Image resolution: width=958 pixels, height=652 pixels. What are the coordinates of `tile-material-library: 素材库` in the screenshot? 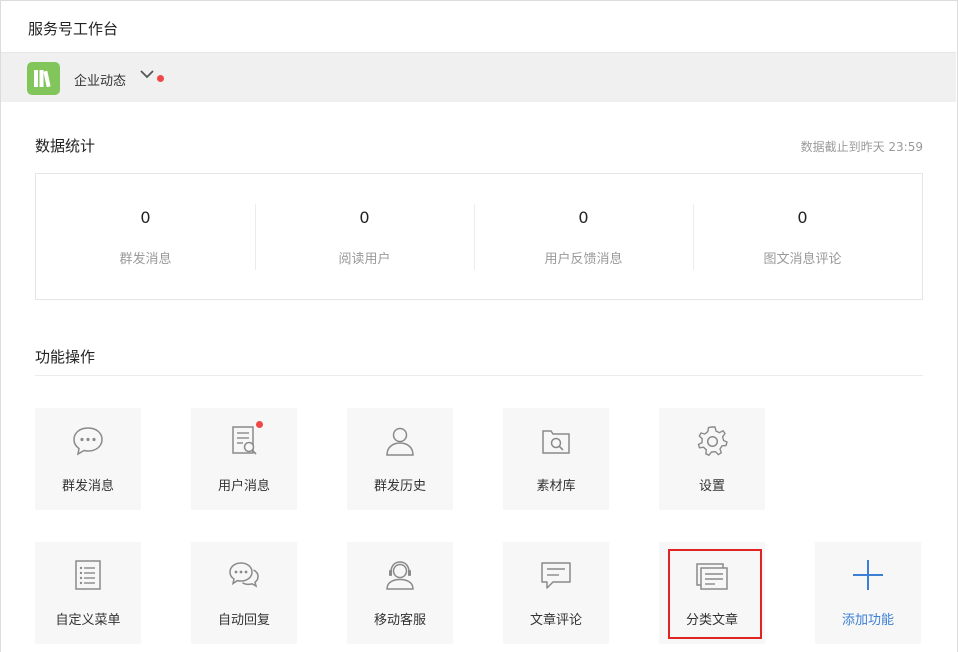 It's located at (556, 459).